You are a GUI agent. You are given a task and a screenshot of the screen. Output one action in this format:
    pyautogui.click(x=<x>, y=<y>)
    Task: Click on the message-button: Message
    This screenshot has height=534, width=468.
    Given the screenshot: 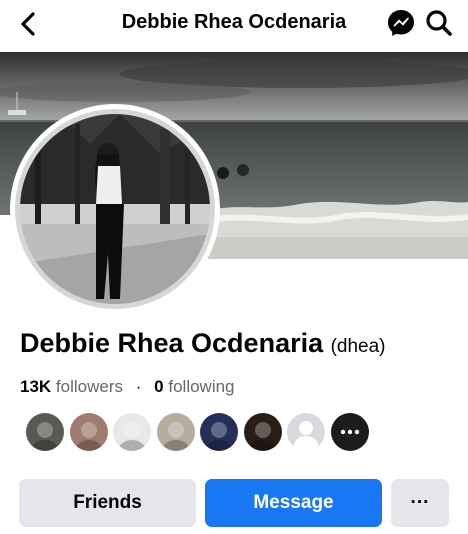 What is the action you would take?
    pyautogui.click(x=293, y=503)
    